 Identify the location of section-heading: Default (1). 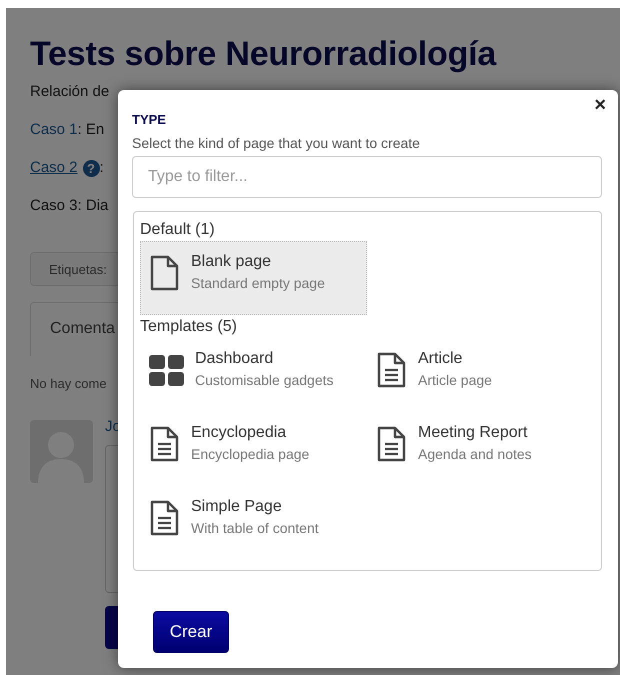
(178, 230).